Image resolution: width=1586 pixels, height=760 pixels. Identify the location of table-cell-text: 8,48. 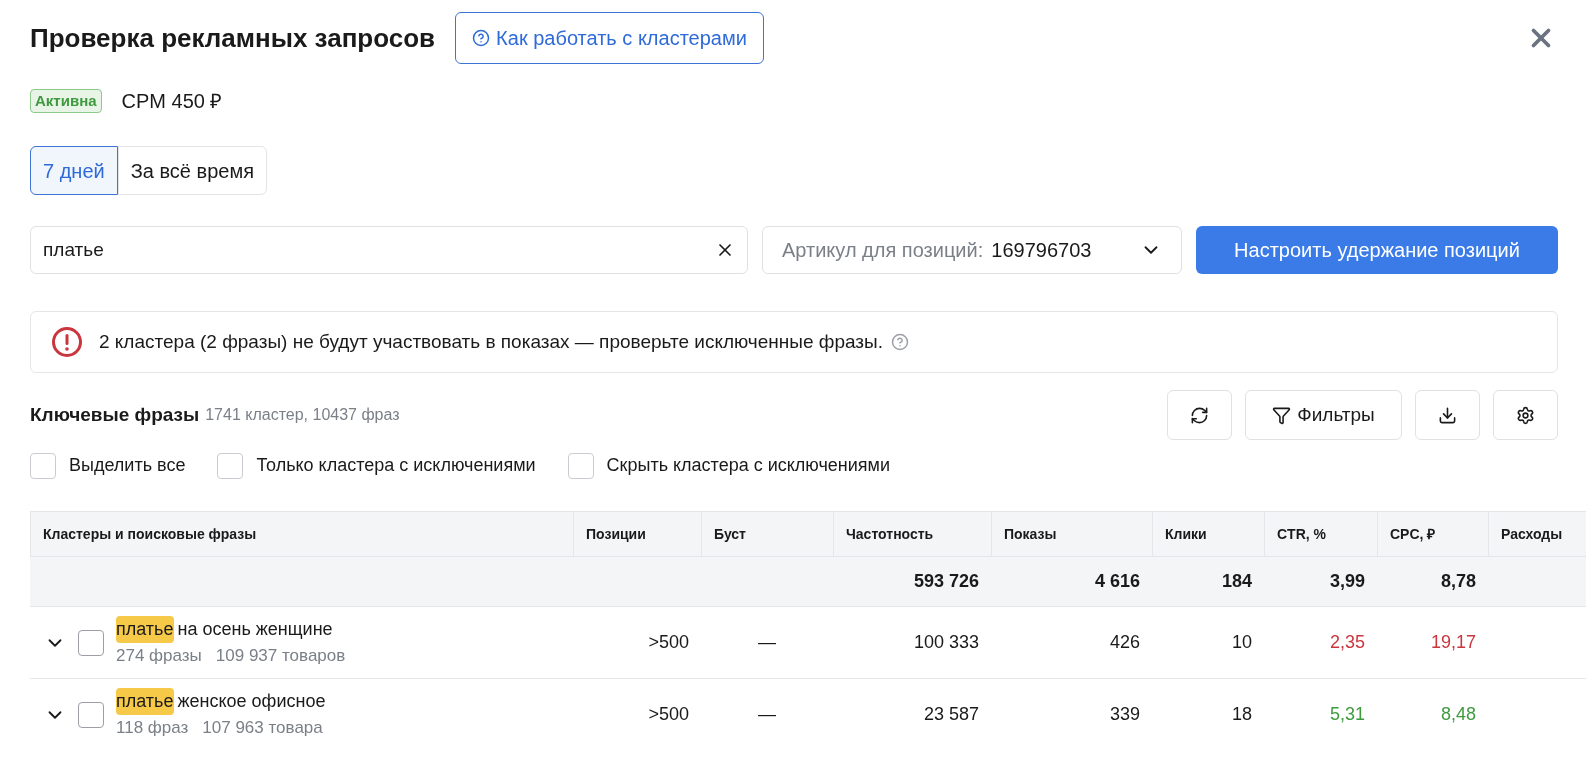
(1458, 714).